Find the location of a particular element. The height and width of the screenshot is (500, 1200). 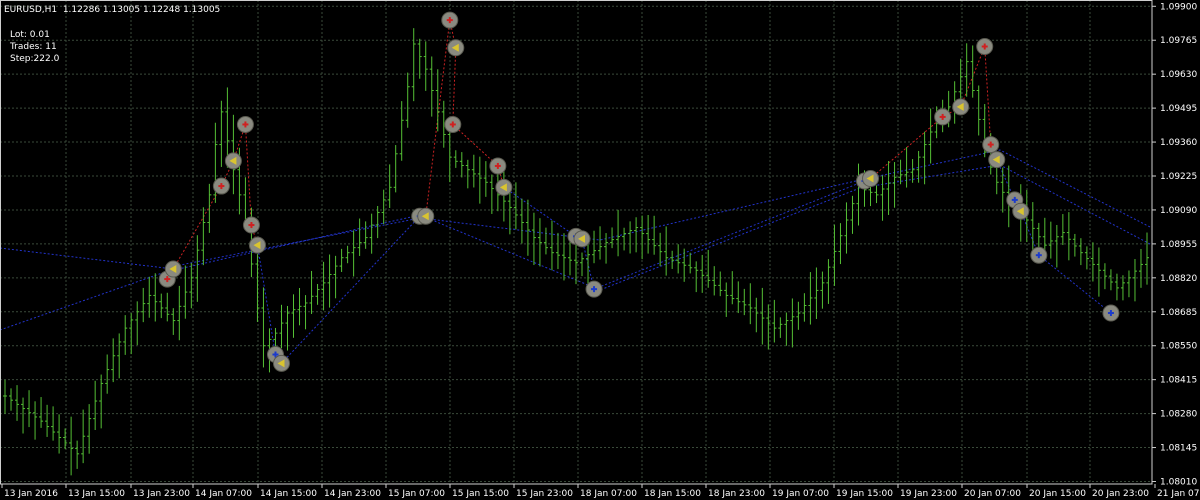

y-tick-label: 1.09090 is located at coordinates (1178, 211).